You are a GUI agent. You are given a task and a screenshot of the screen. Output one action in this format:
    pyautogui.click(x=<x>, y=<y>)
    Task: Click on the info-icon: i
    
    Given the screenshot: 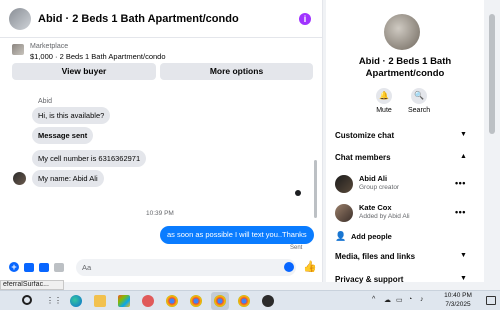 What is the action you would take?
    pyautogui.click(x=305, y=19)
    